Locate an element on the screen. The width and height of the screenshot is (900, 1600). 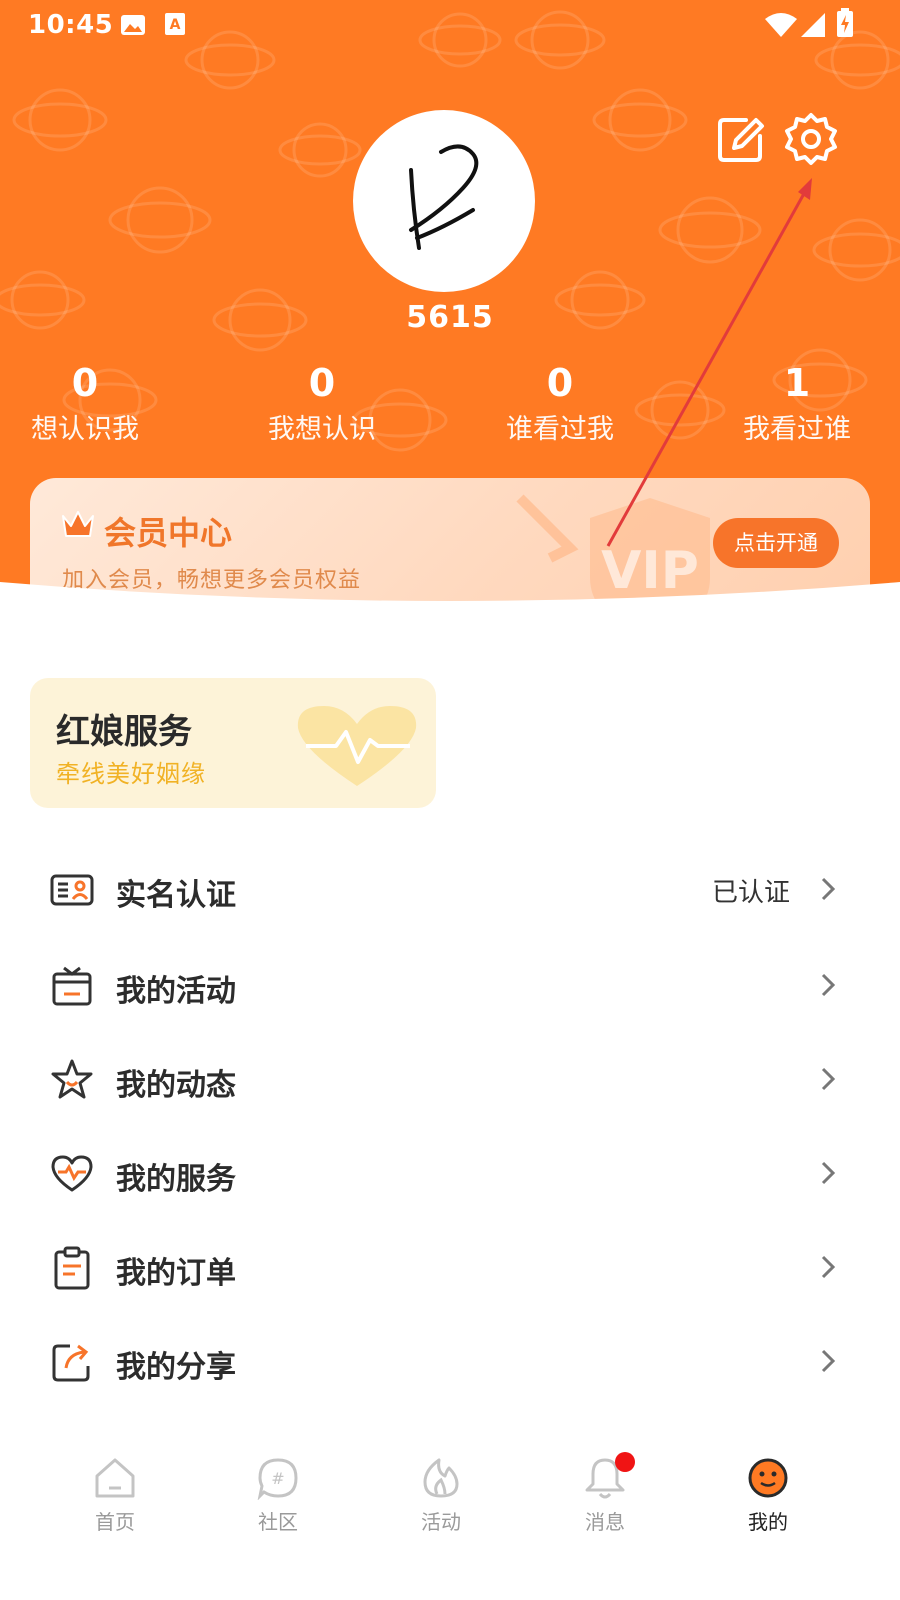
menu-item-my-orders: 我的订单 is located at coordinates (450, 1268).